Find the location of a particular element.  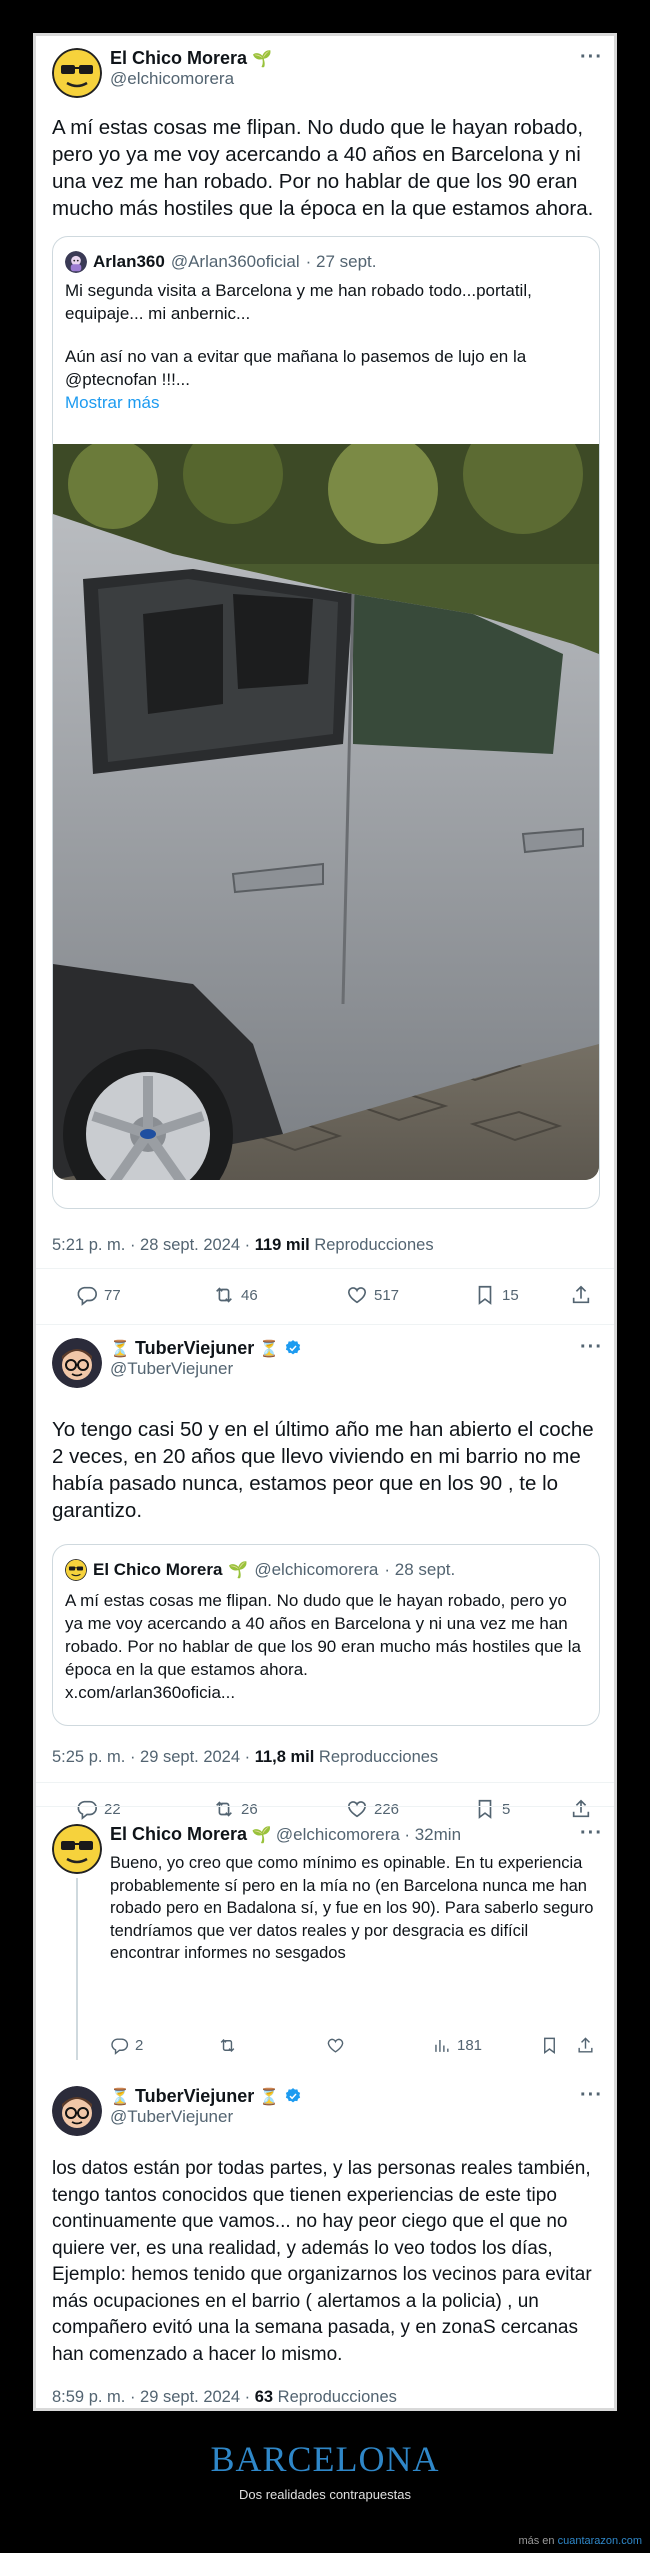

quote-header: Arlan360 @Arlan360oficial · 27 sept. is located at coordinates (220, 262).